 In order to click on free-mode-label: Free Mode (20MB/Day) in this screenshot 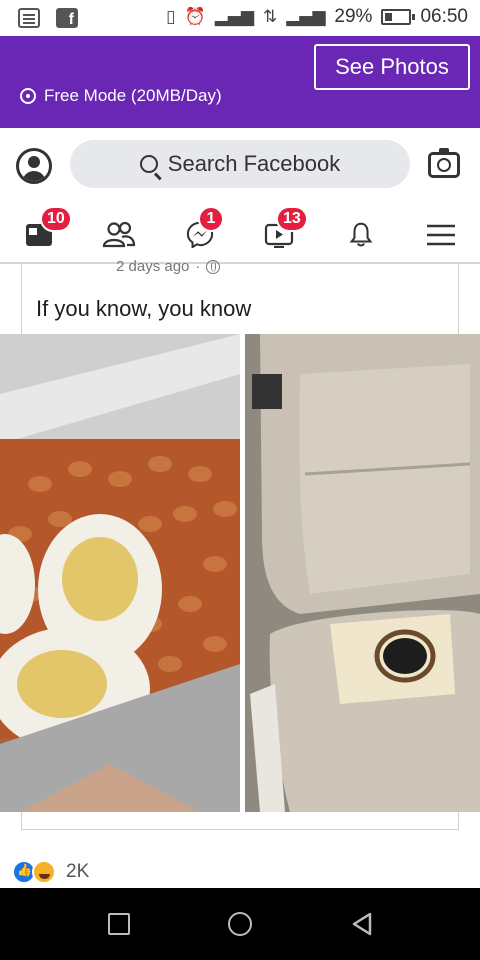, I will do `click(121, 96)`.